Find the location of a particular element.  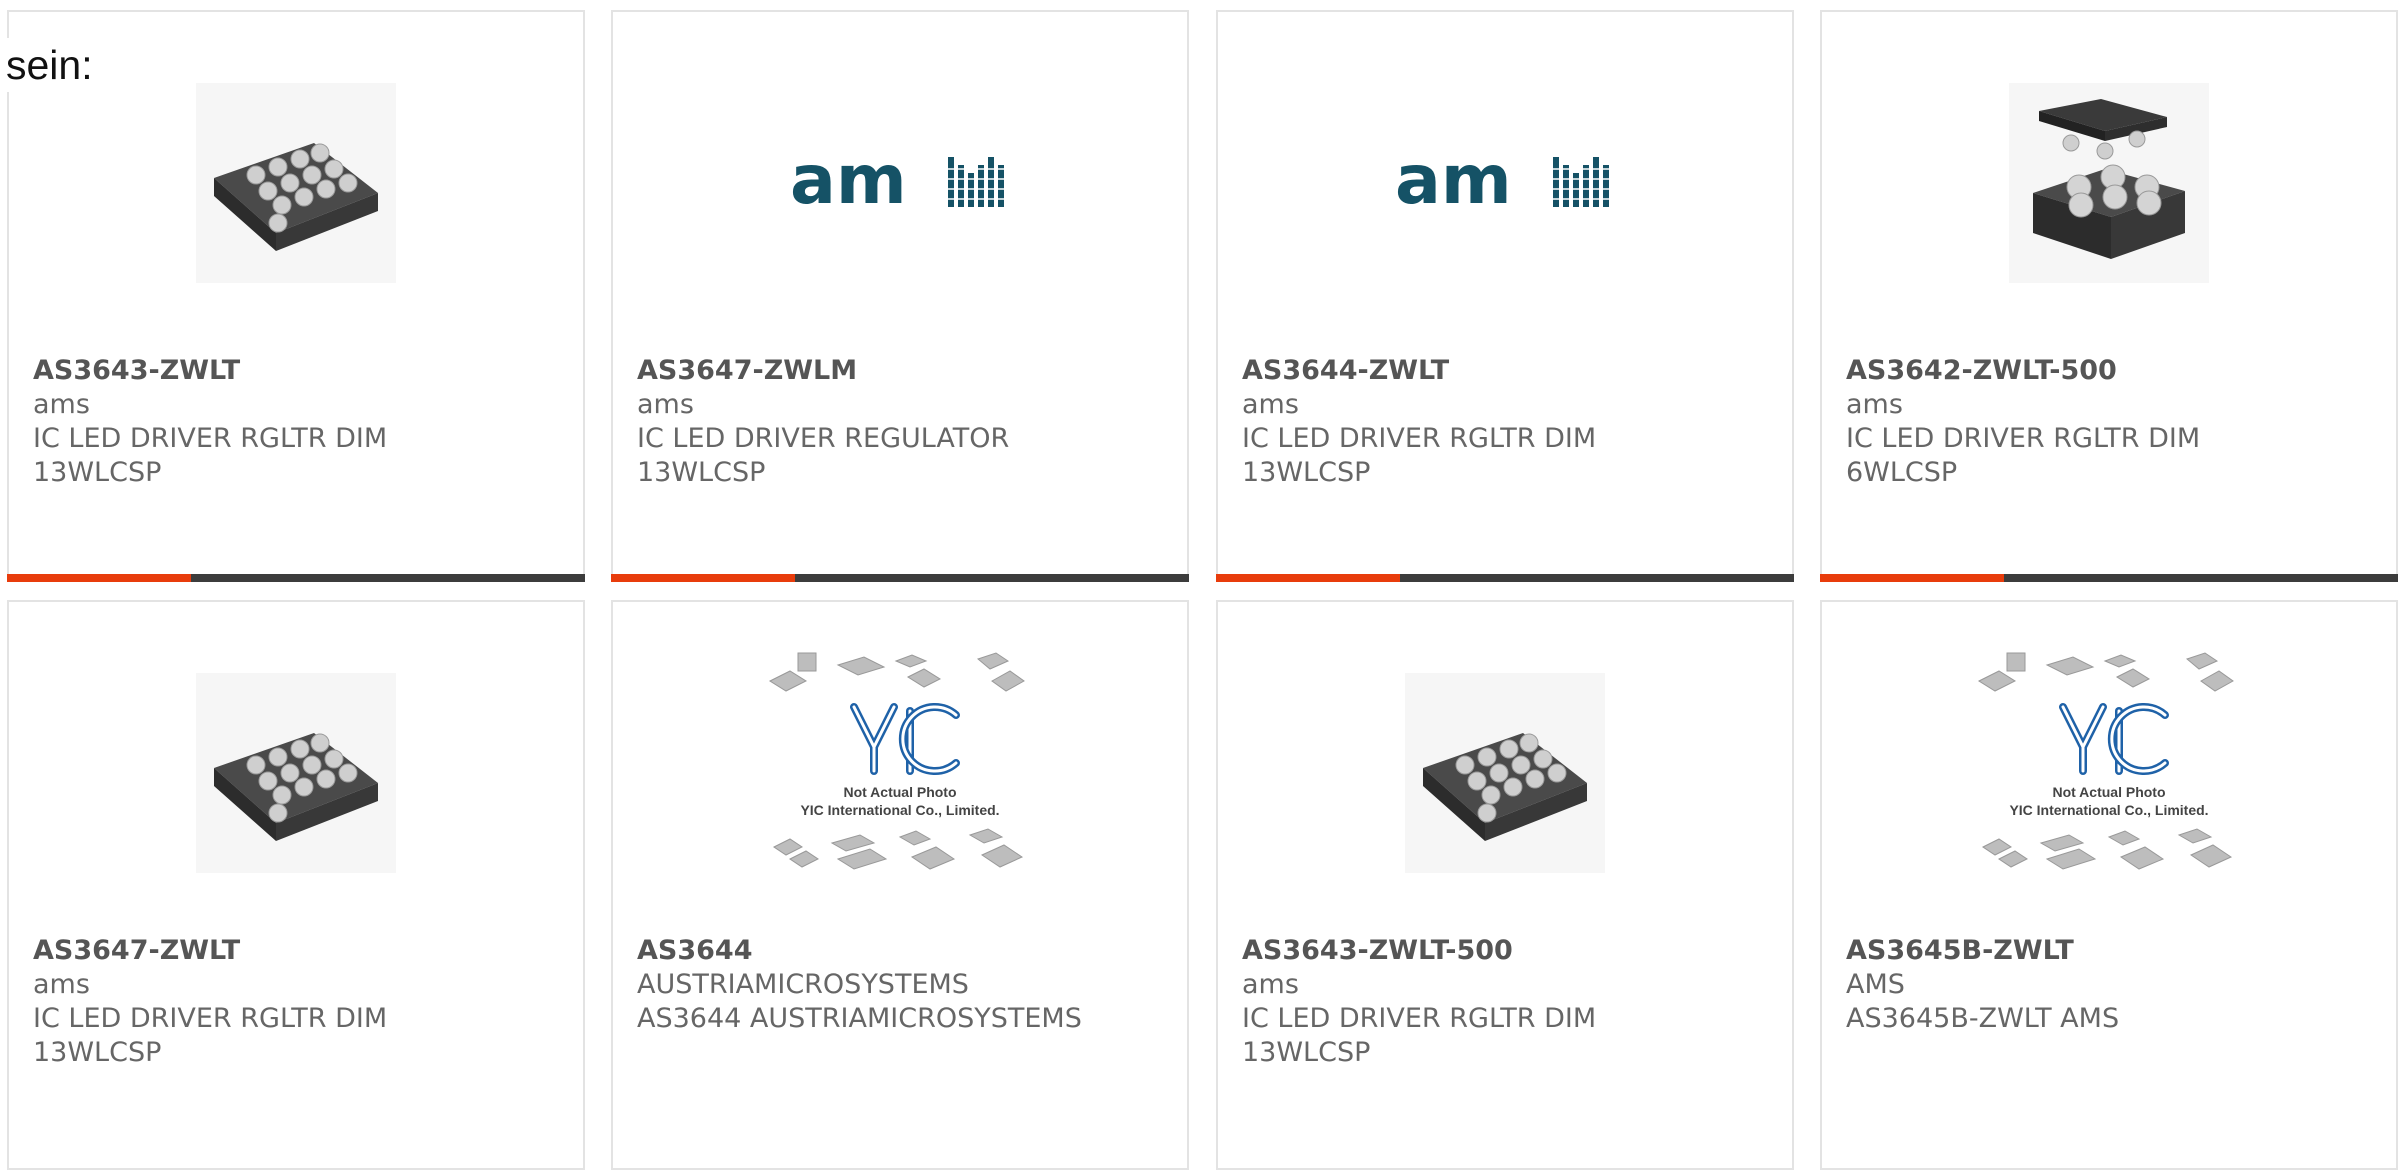

part-number: AS3644-ZWLT is located at coordinates (1507, 371).